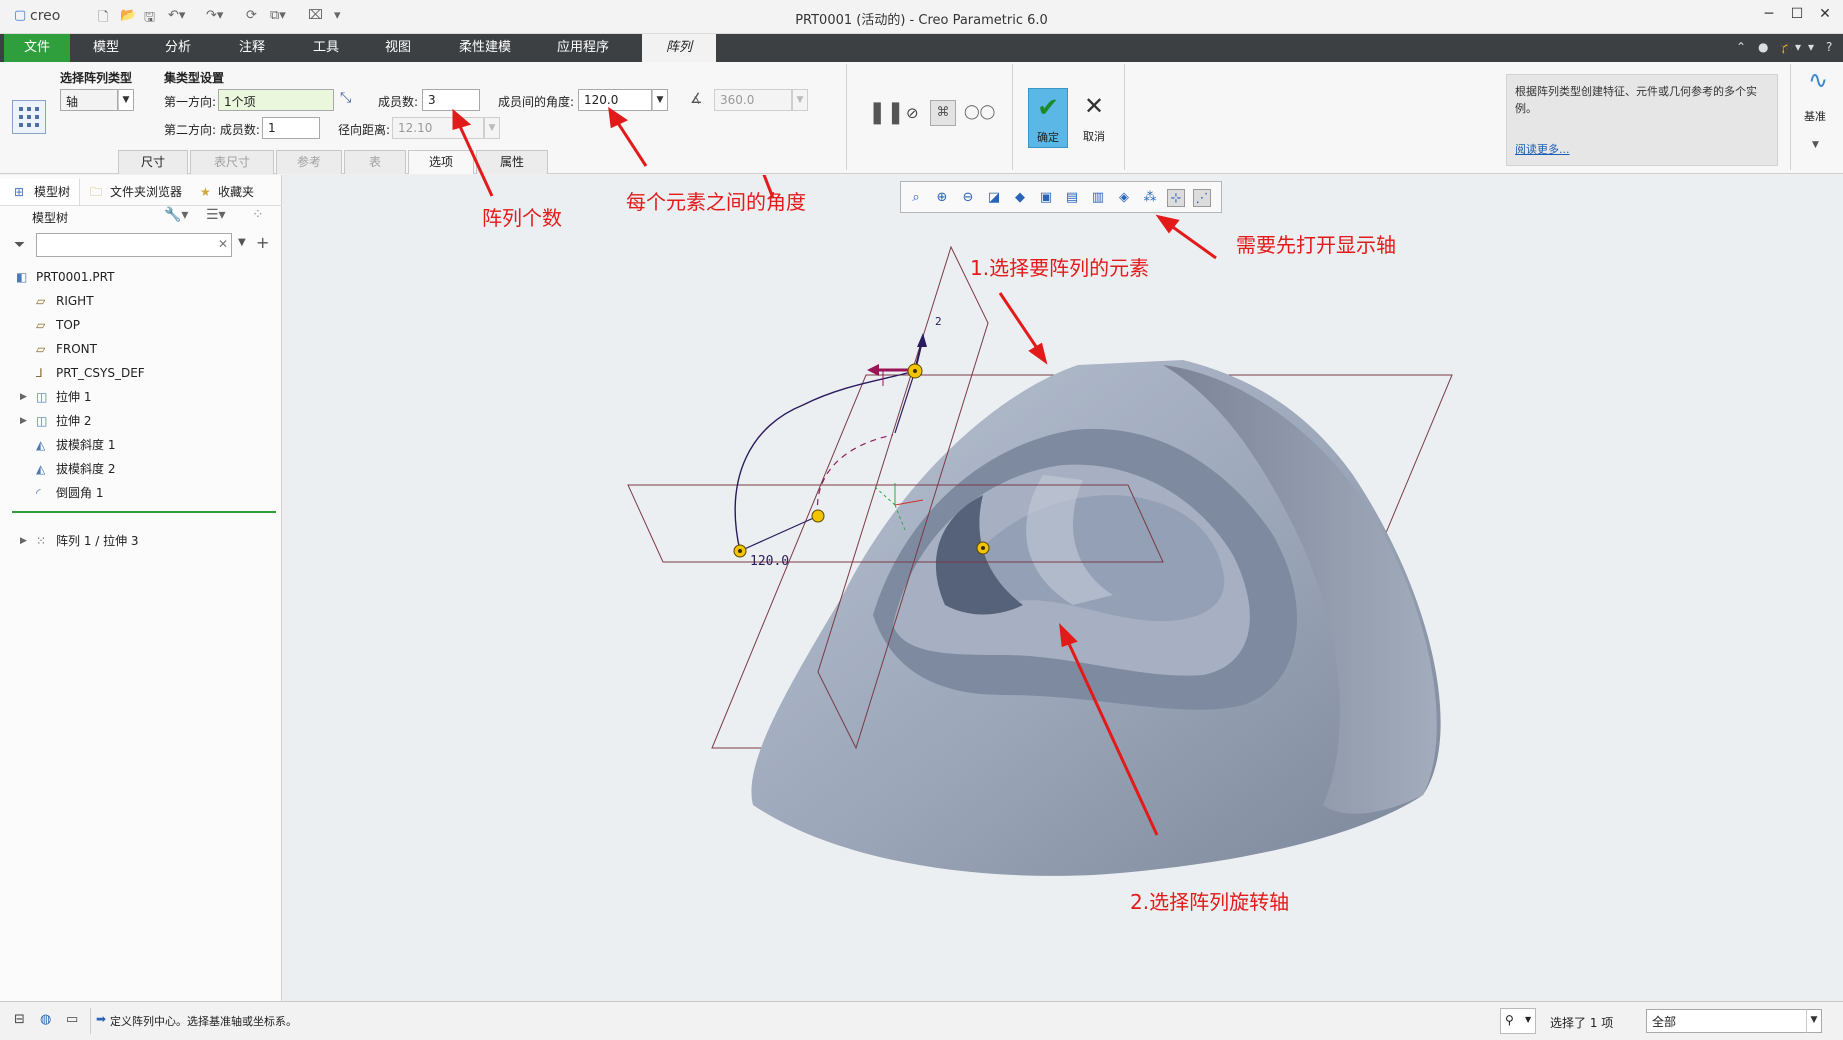 This screenshot has height=1040, width=1843. What do you see at coordinates (475, 159) in the screenshot?
I see `arrow-count` at bounding box center [475, 159].